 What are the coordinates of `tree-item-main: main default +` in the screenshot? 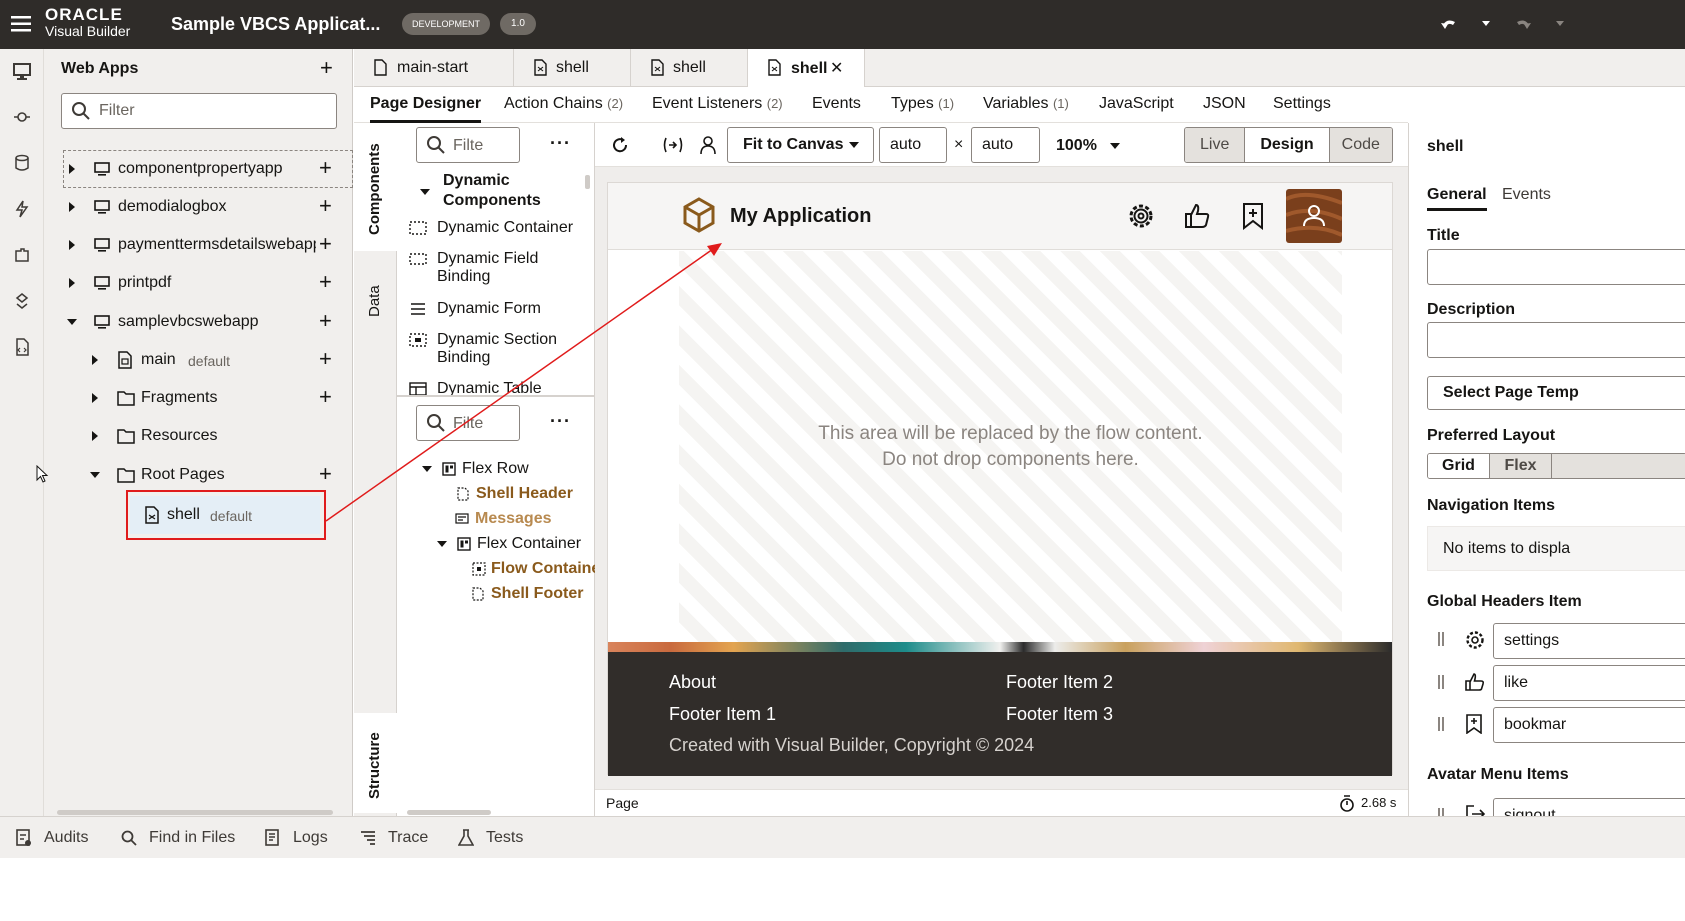 It's located at (194, 360).